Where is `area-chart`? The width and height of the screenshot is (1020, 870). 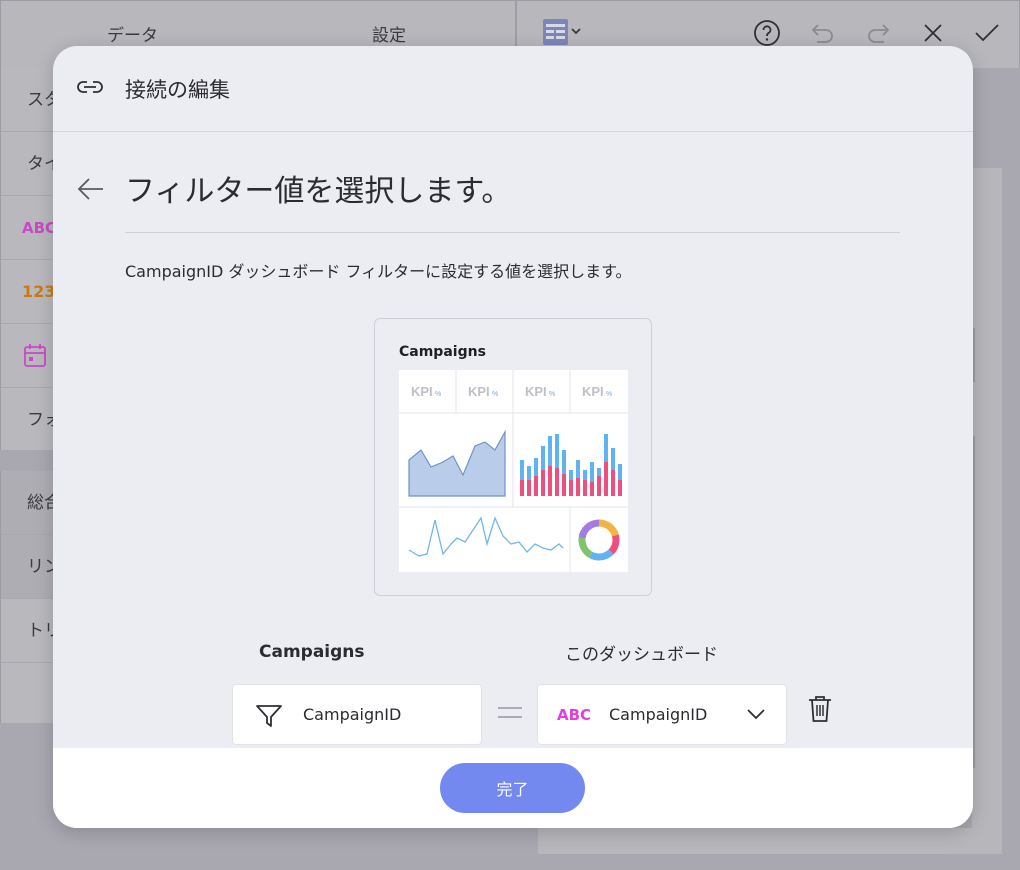 area-chart is located at coordinates (457, 463).